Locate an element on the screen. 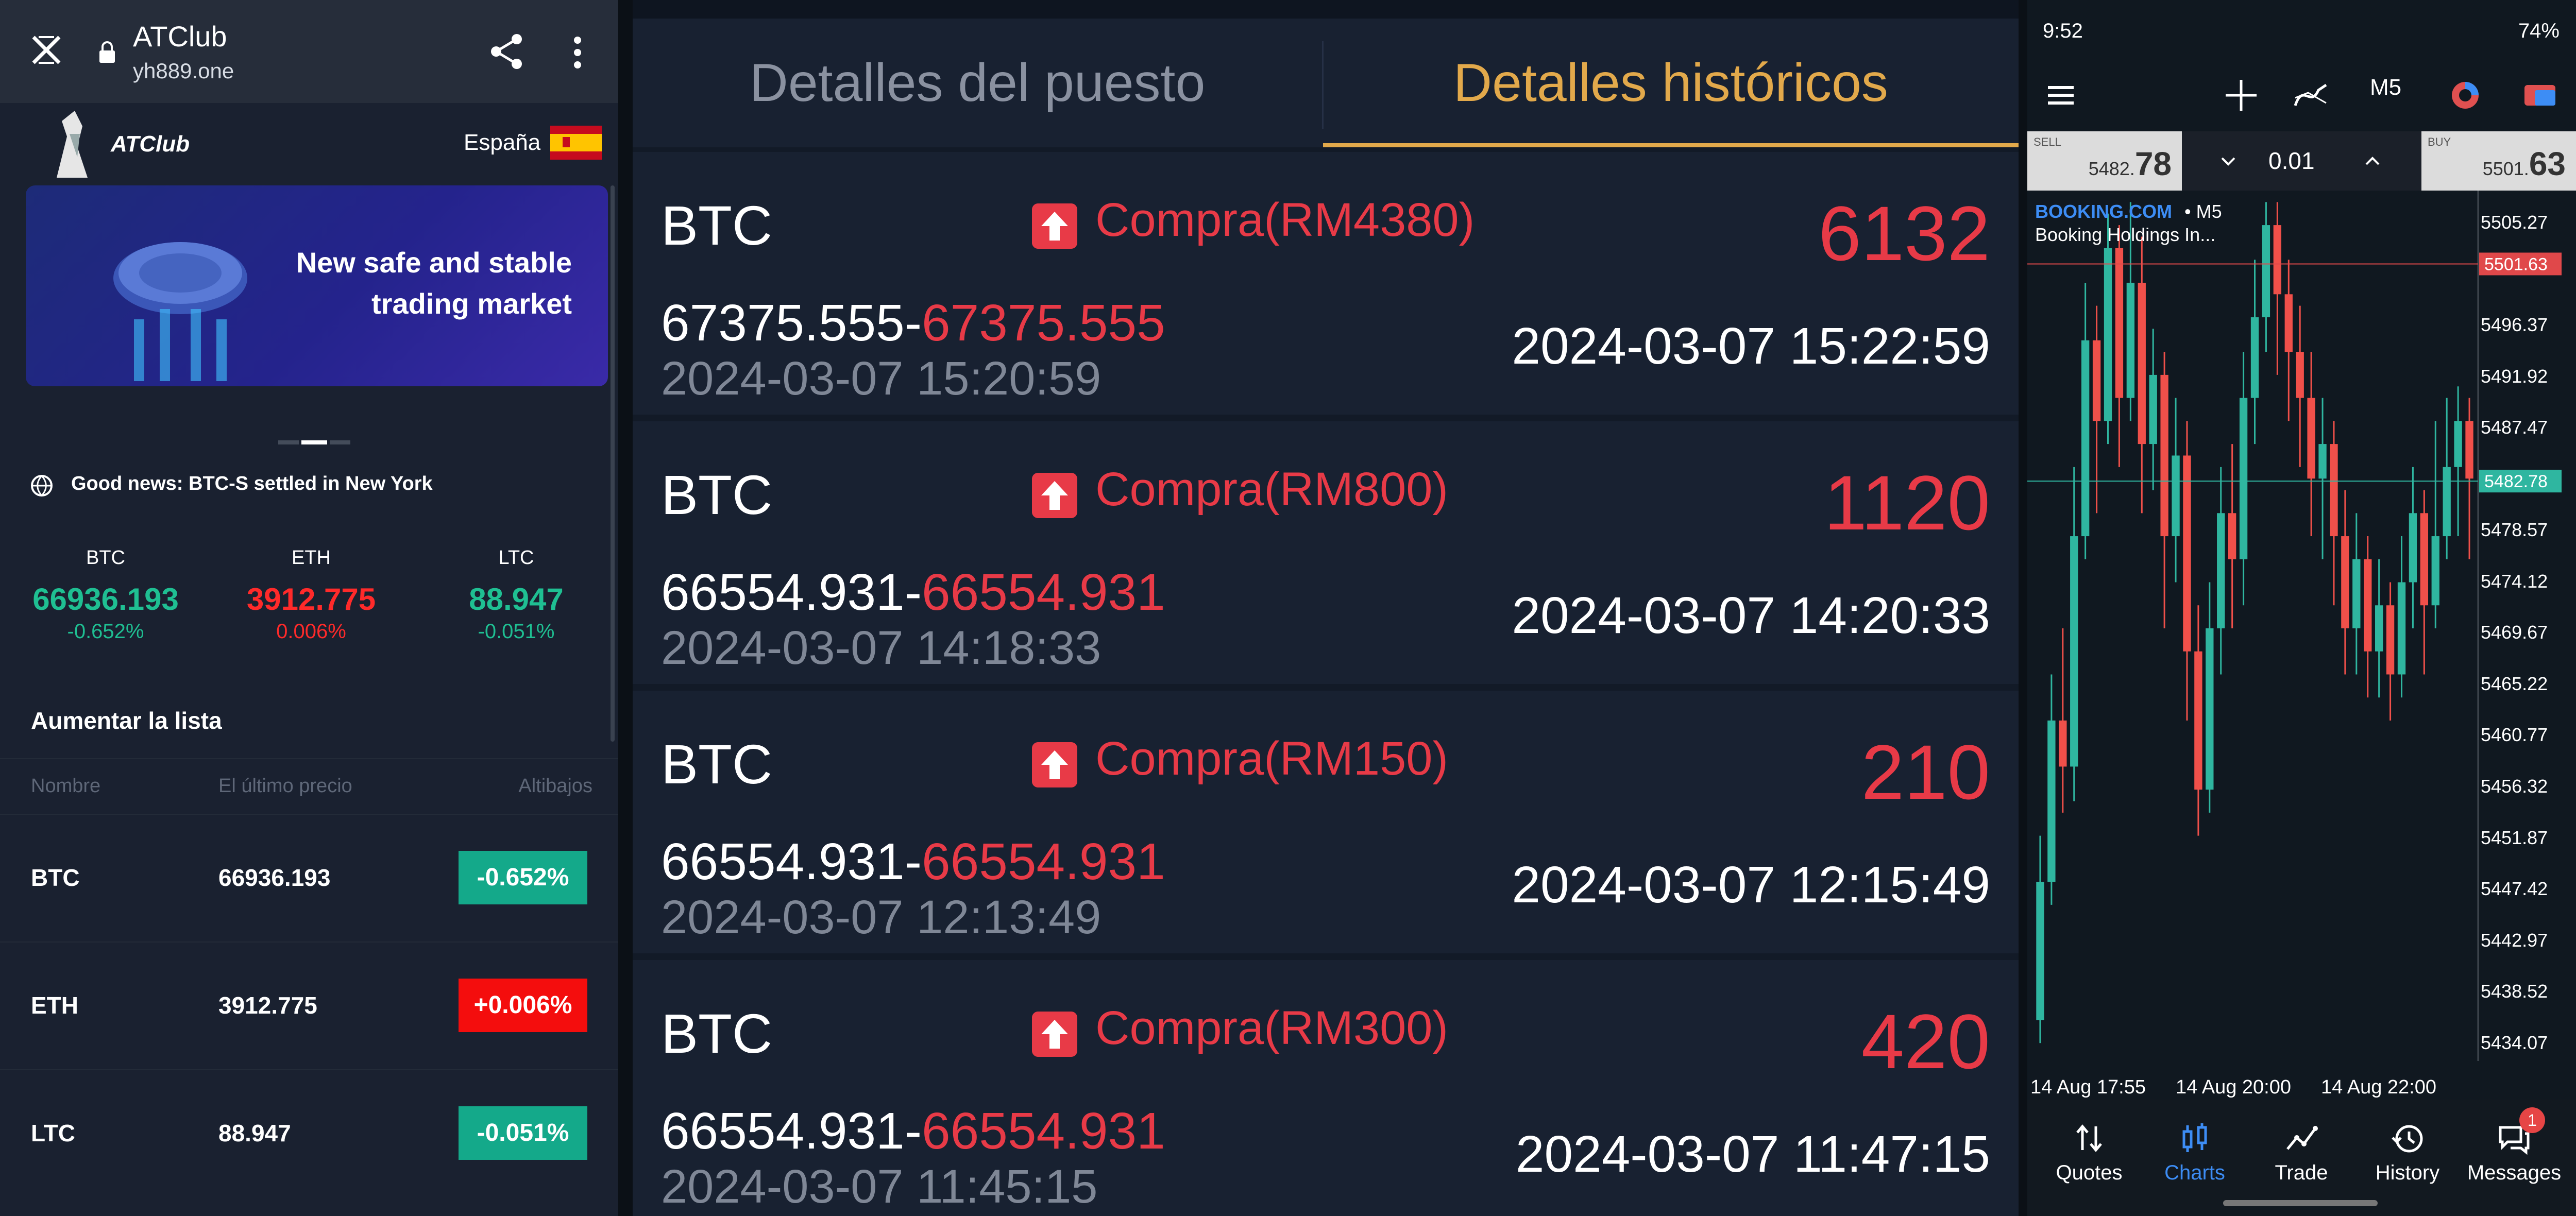  quotes-icon is located at coordinates (2089, 1138).